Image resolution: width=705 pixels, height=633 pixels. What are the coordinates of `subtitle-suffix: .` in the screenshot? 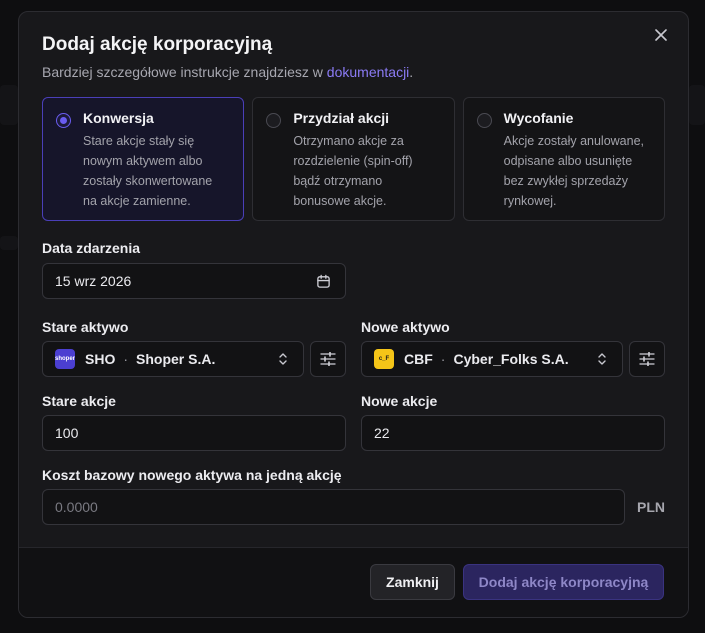 It's located at (411, 72).